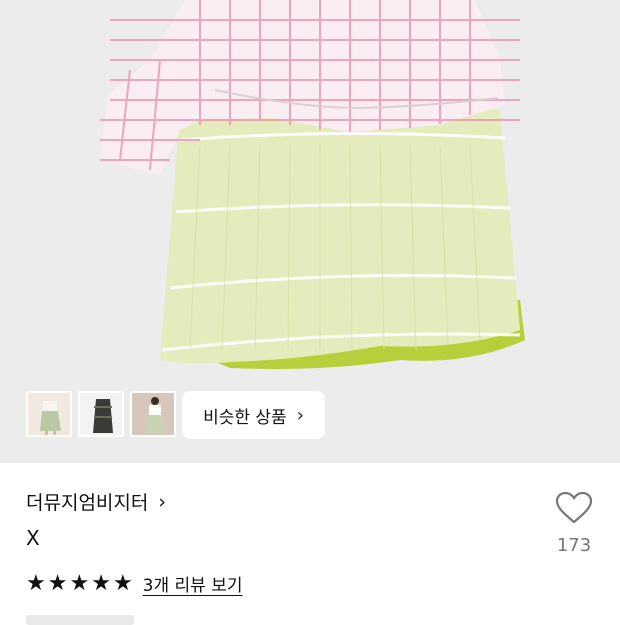 The image size is (620, 625). I want to click on review-link: 3개 리뷰 보기, so click(193, 583).